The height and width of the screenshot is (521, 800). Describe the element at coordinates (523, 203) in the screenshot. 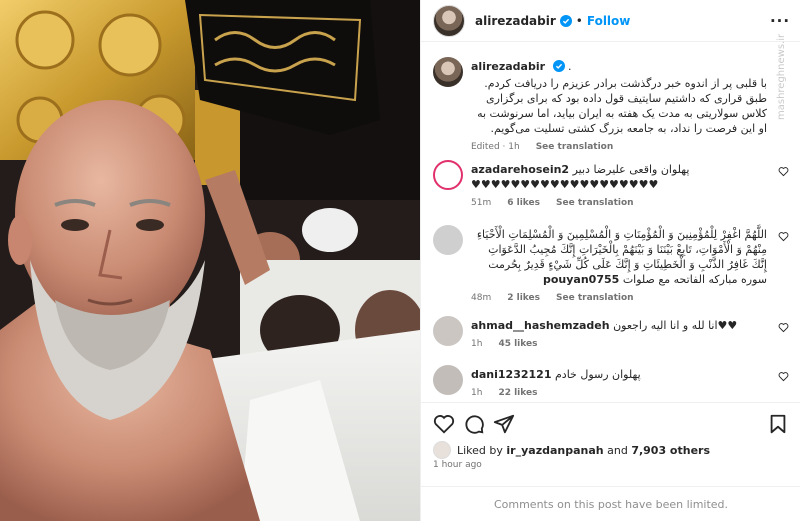

I see `comment-likes: 6 likes` at that location.